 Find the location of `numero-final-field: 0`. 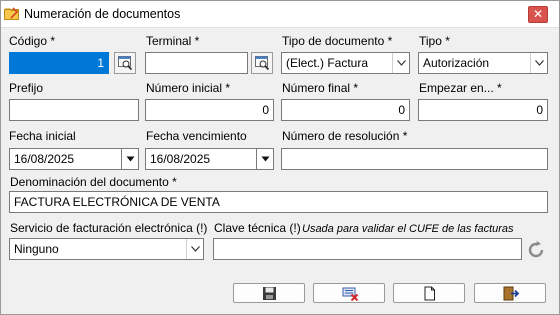

numero-final-field: 0 is located at coordinates (345, 110).